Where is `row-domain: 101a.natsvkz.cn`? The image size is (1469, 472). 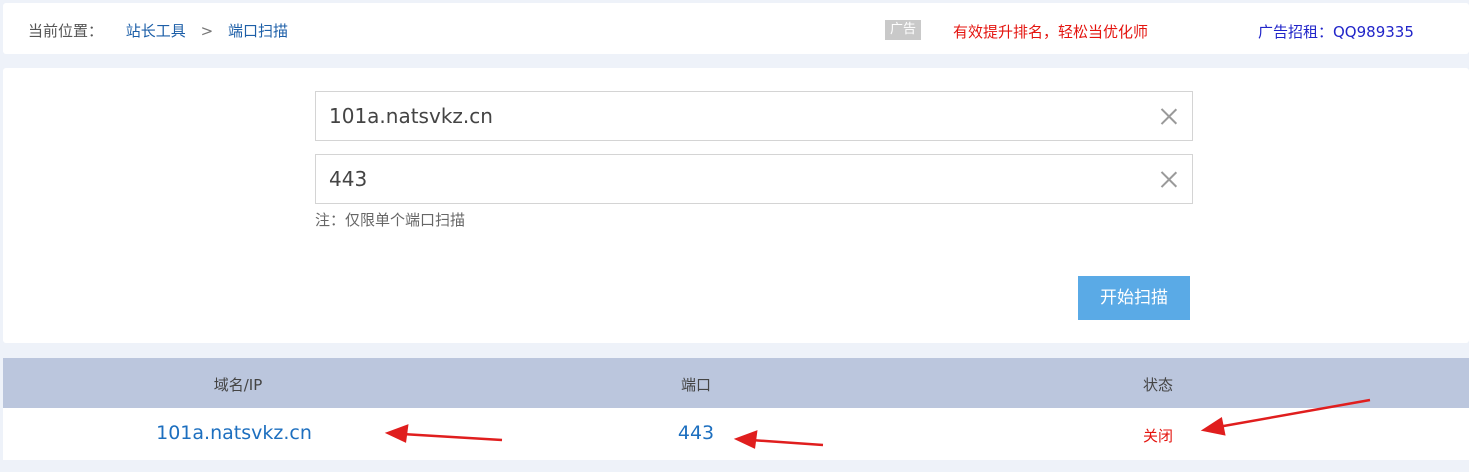
row-domain: 101a.natsvkz.cn is located at coordinates (234, 433).